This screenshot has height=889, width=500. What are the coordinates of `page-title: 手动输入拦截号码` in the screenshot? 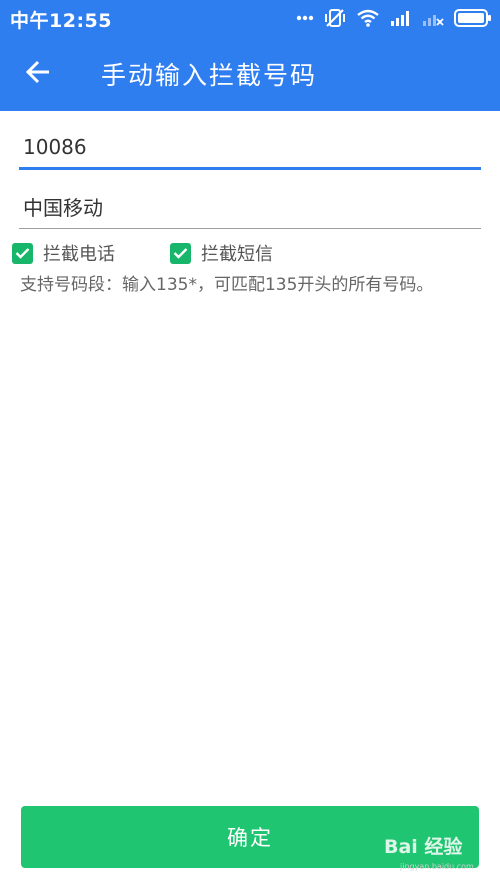 It's located at (209, 75).